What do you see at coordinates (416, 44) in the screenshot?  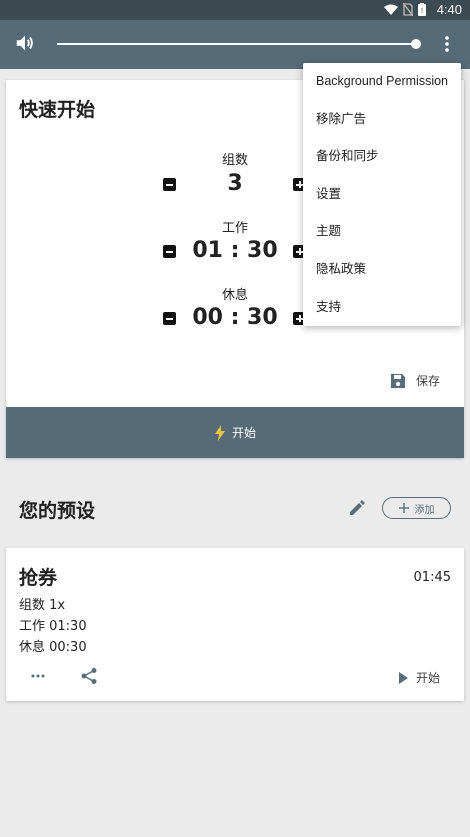 I see `volume-slider-thumb` at bounding box center [416, 44].